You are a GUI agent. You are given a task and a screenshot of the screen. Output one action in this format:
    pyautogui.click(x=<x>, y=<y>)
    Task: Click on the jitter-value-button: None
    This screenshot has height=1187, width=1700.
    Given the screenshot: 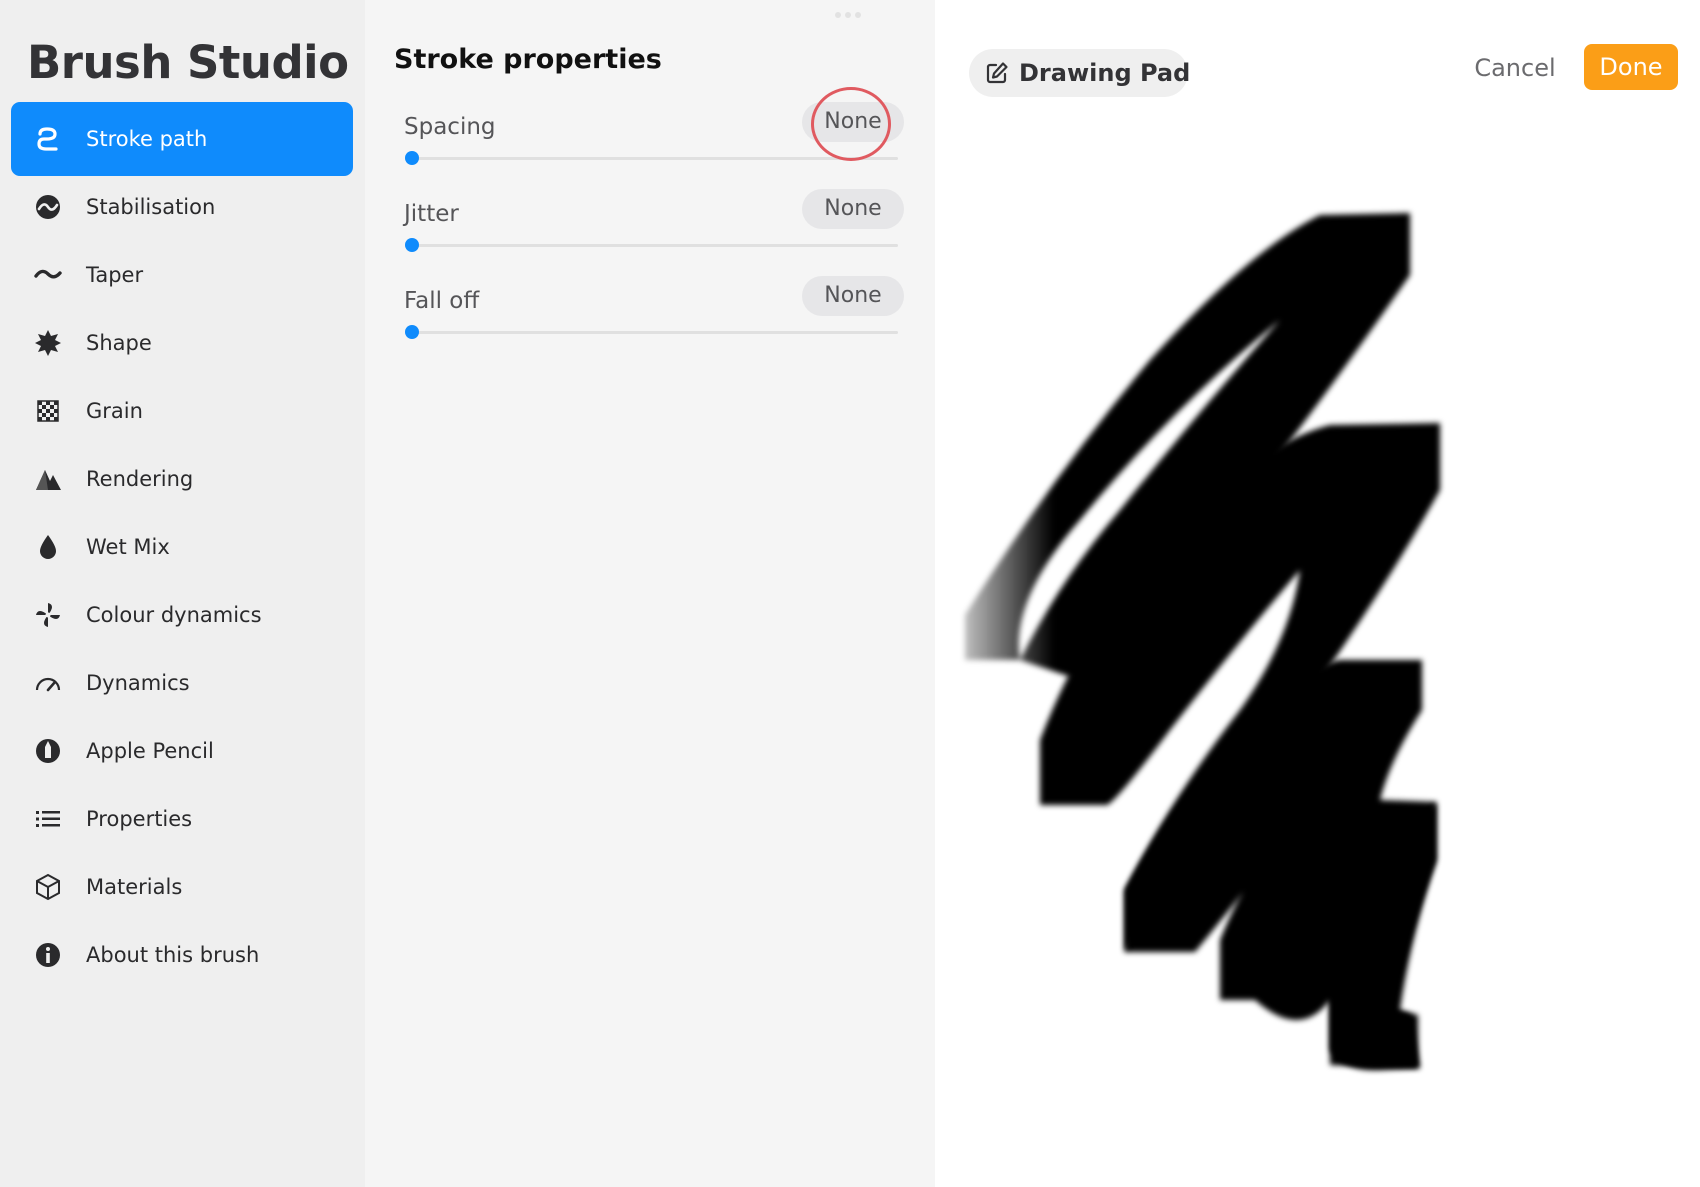 What is the action you would take?
    pyautogui.click(x=853, y=209)
    